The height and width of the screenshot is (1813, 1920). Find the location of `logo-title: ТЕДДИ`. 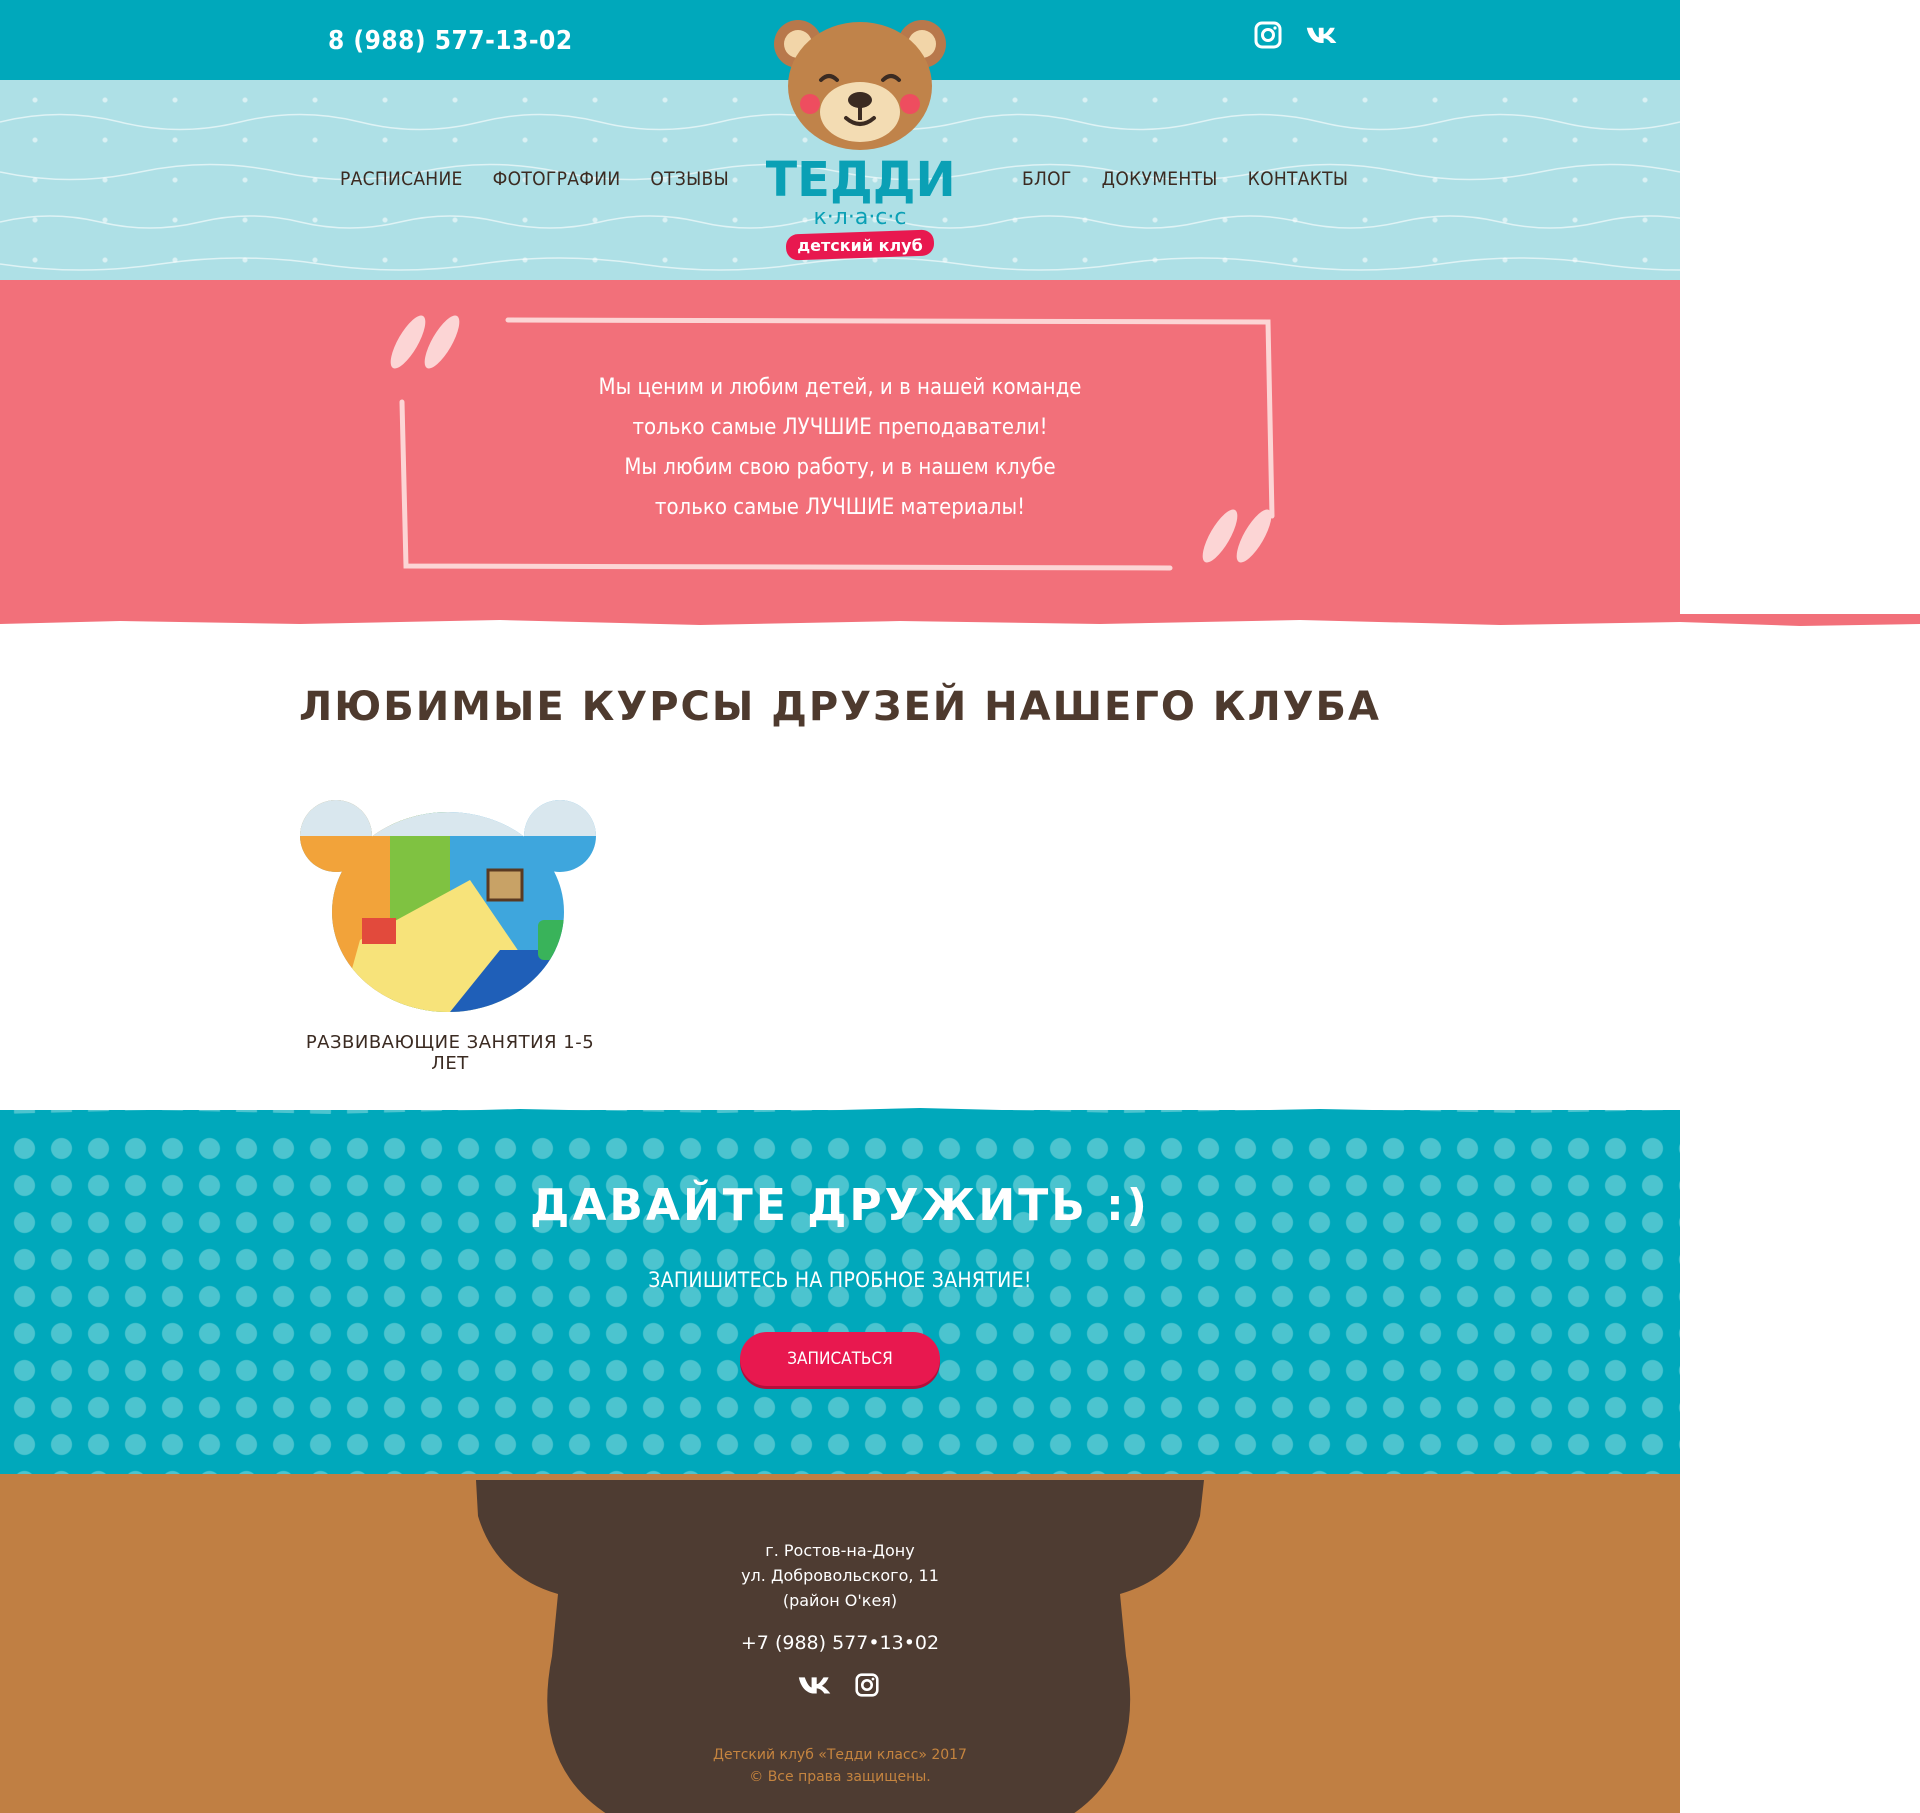

logo-title: ТЕДДИ is located at coordinates (860, 180).